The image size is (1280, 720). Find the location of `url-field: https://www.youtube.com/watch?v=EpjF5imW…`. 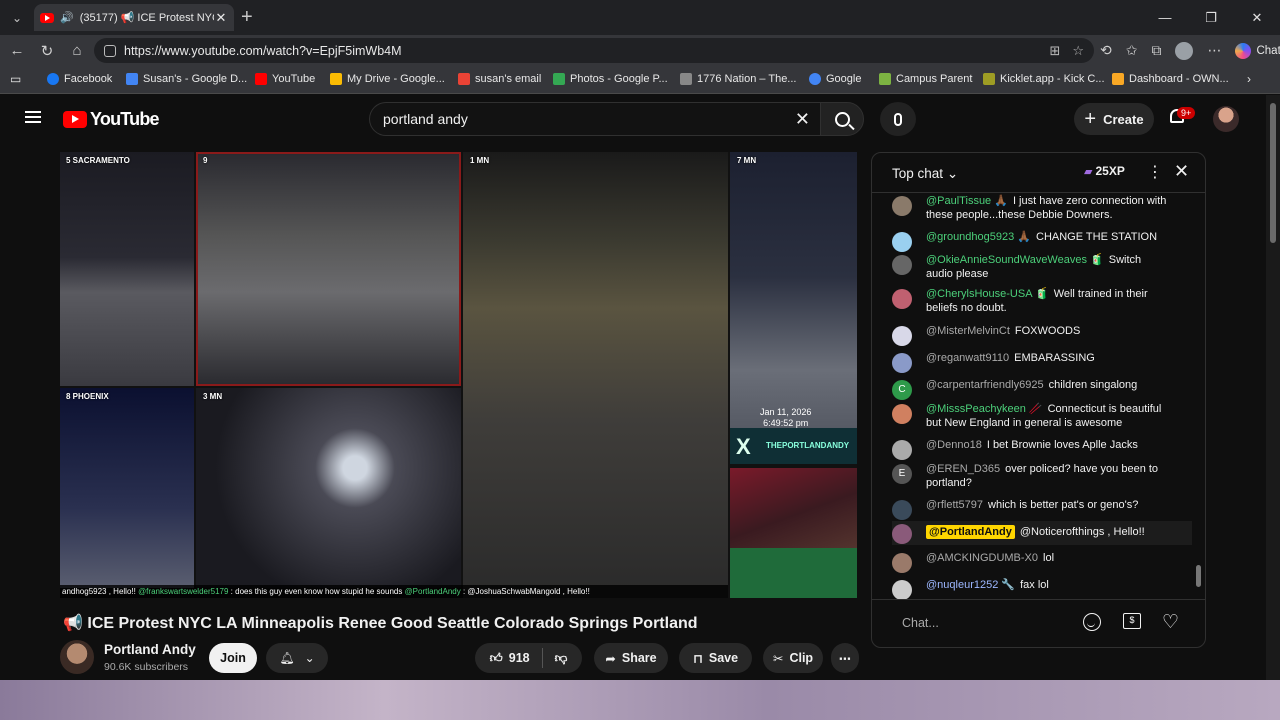

url-field: https://www.youtube.com/watch?v=EpjF5imW… is located at coordinates (594, 50).